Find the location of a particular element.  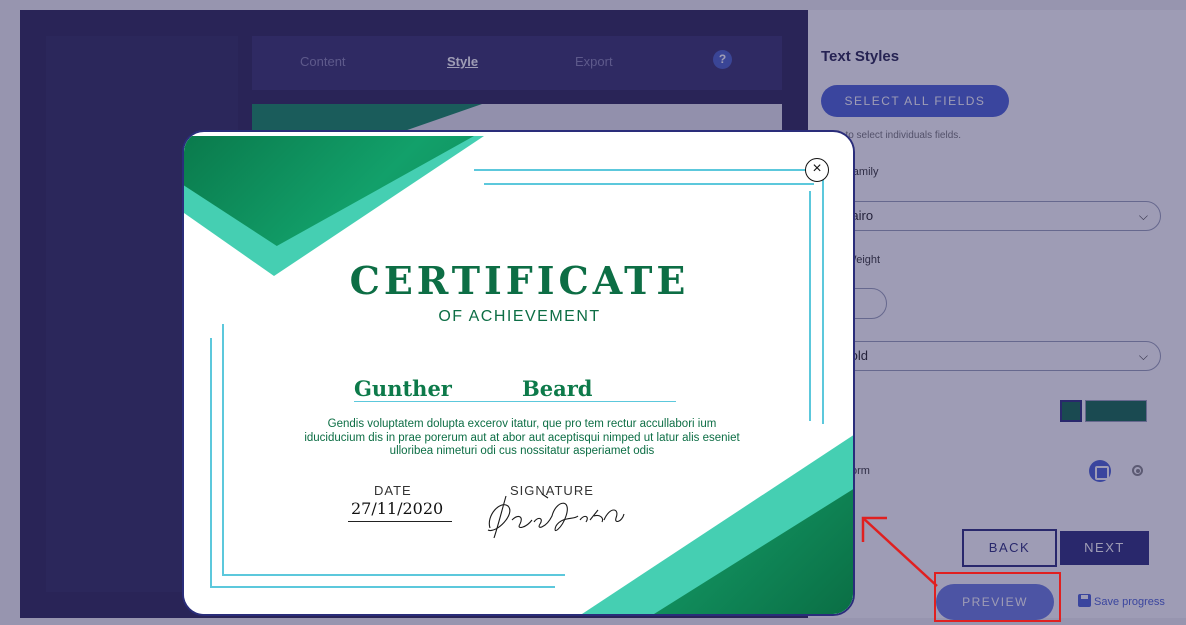

arrow-shaft is located at coordinates (900, 552).